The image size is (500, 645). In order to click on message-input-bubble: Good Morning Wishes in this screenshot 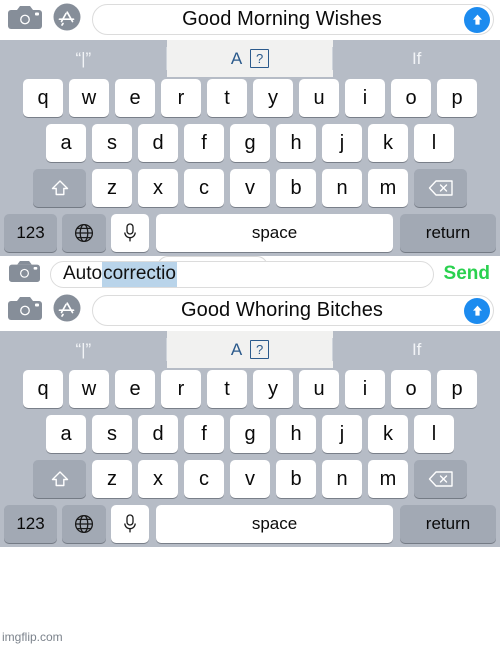, I will do `click(293, 19)`.